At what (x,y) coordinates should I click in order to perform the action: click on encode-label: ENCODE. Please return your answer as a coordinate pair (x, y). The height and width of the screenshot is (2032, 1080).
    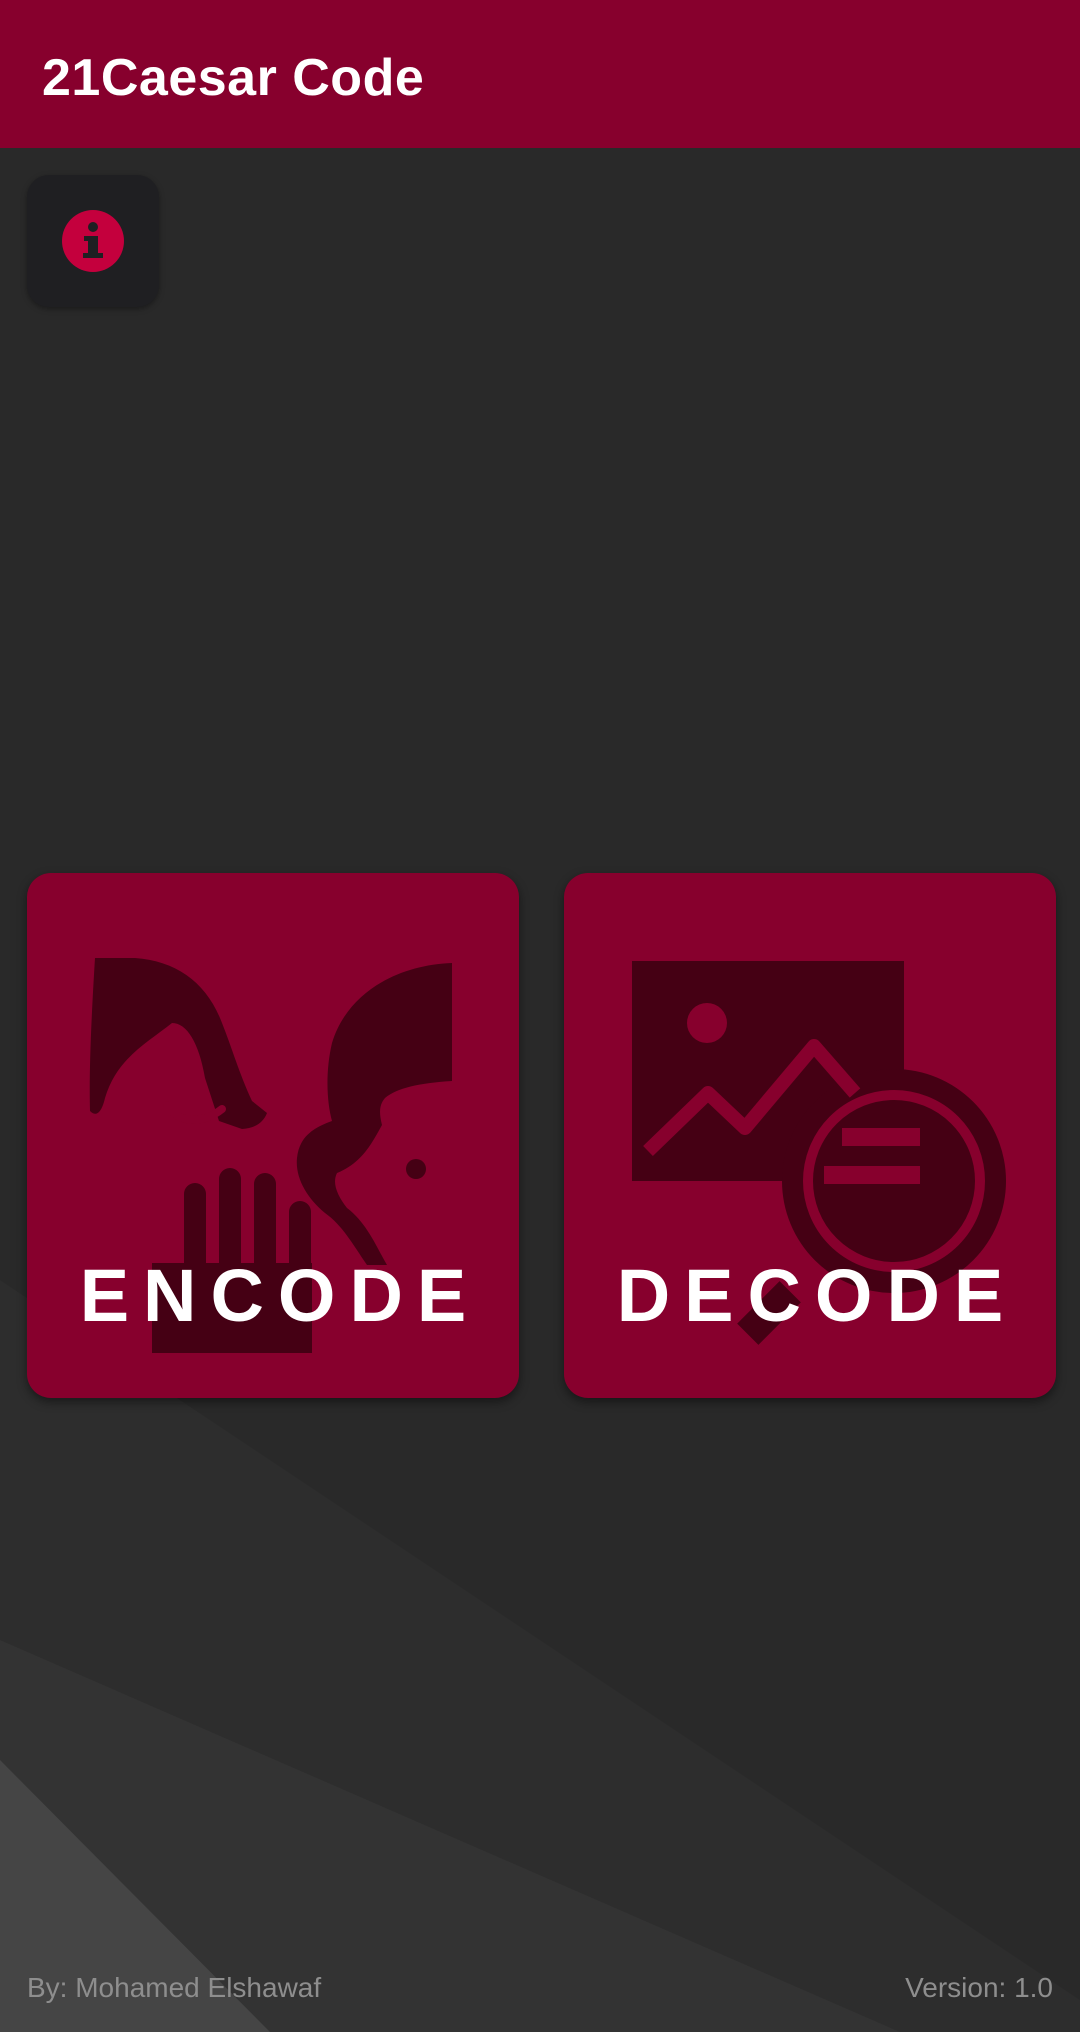
    Looking at the image, I should click on (280, 1295).